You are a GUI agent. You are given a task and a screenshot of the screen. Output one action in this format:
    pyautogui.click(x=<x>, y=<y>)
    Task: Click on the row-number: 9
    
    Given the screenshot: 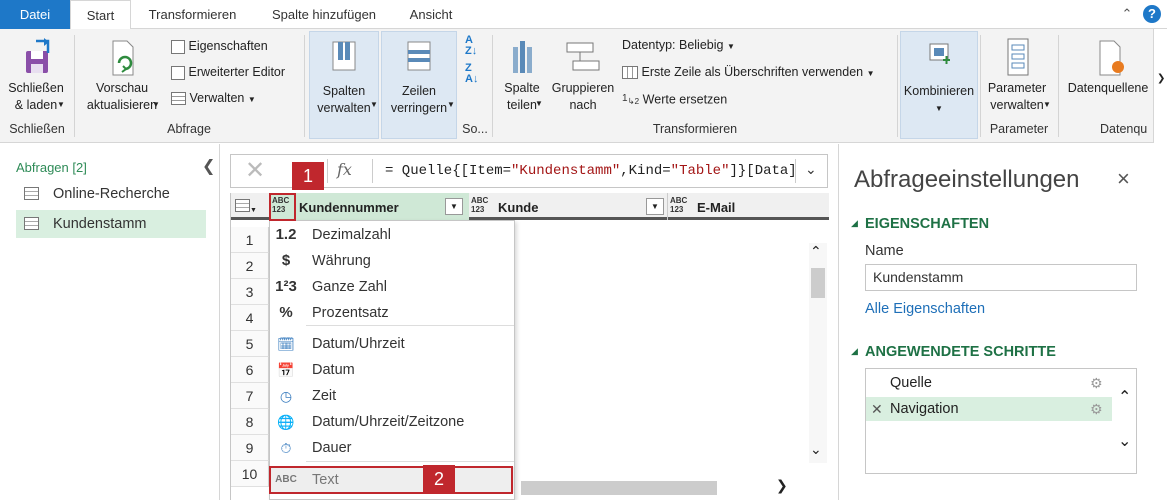 What is the action you would take?
    pyautogui.click(x=250, y=448)
    